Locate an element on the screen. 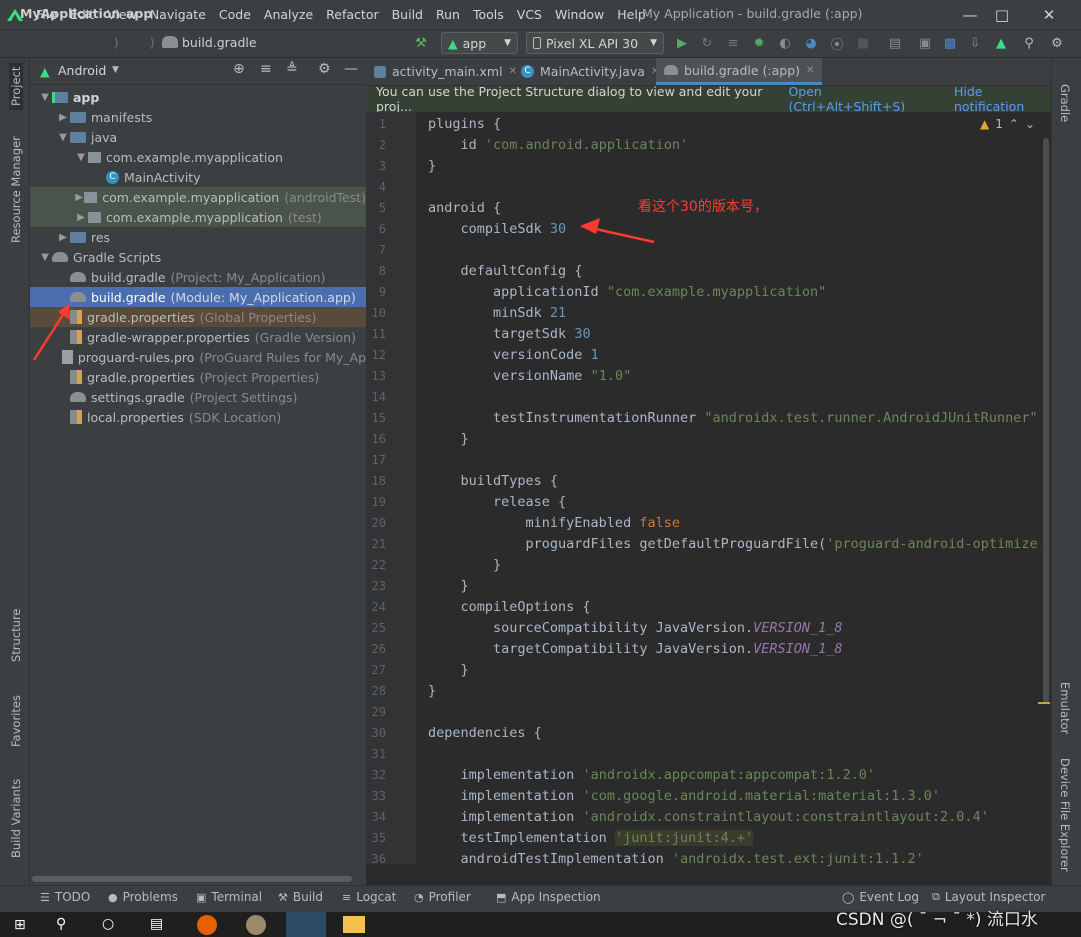  bottom-tab-event-log: ◯ Event Log is located at coordinates (880, 897).